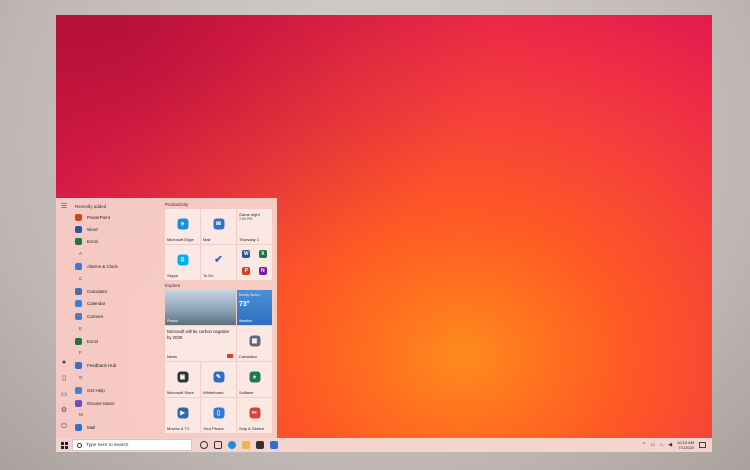 This screenshot has height=470, width=750. What do you see at coordinates (99, 217) in the screenshot?
I see `app-label: PowerPoint` at bounding box center [99, 217].